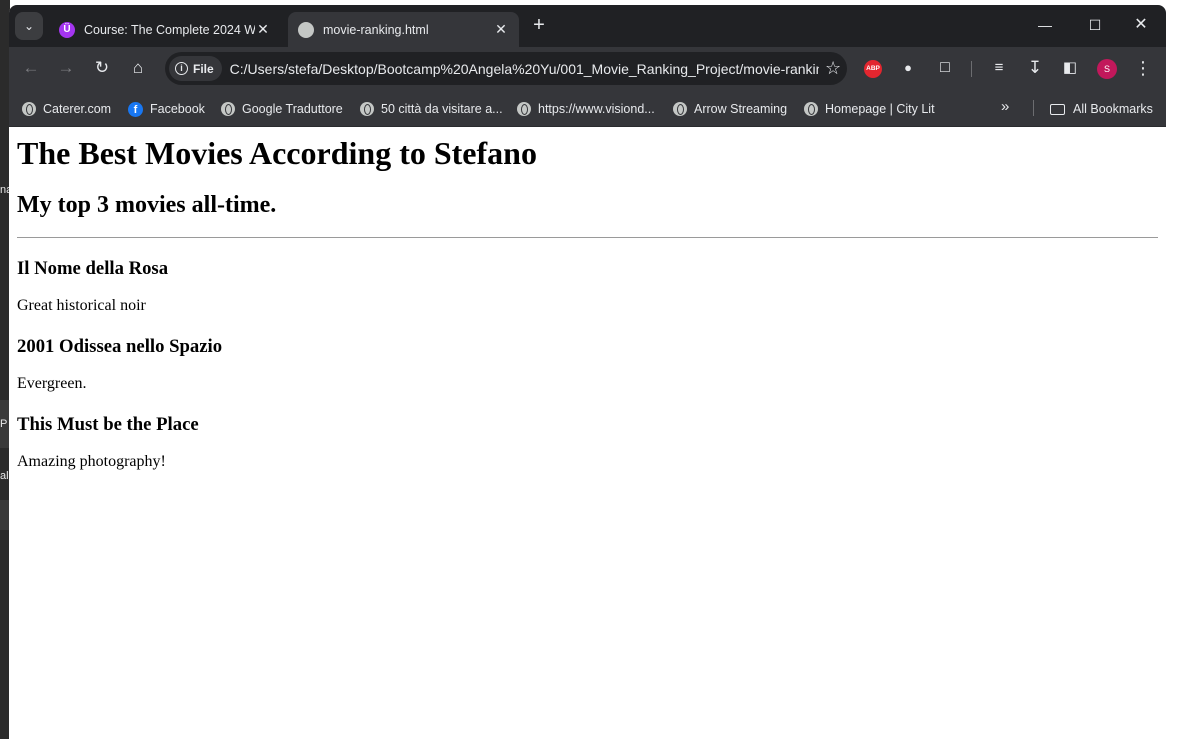 The height and width of the screenshot is (739, 1178). I want to click on more-bookmarks-icon: », so click(1005, 106).